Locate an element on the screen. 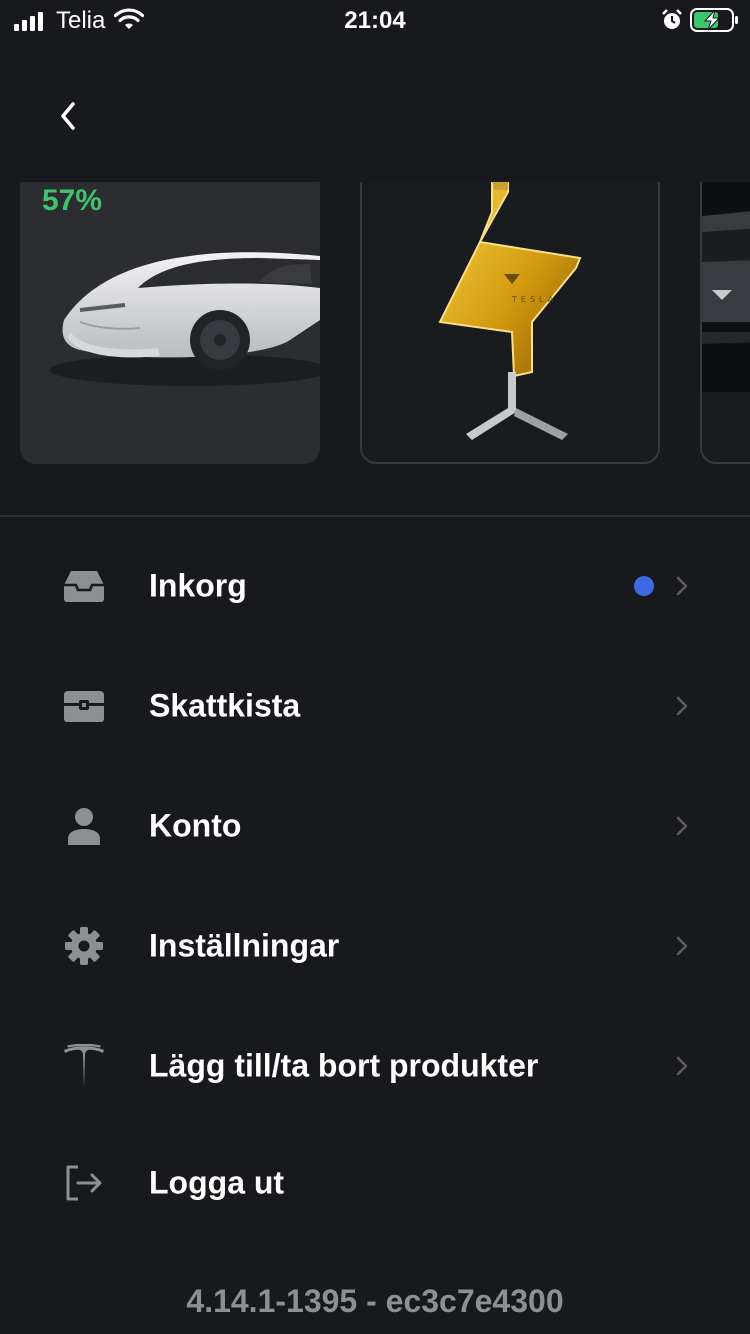  divider is located at coordinates (375, 516).